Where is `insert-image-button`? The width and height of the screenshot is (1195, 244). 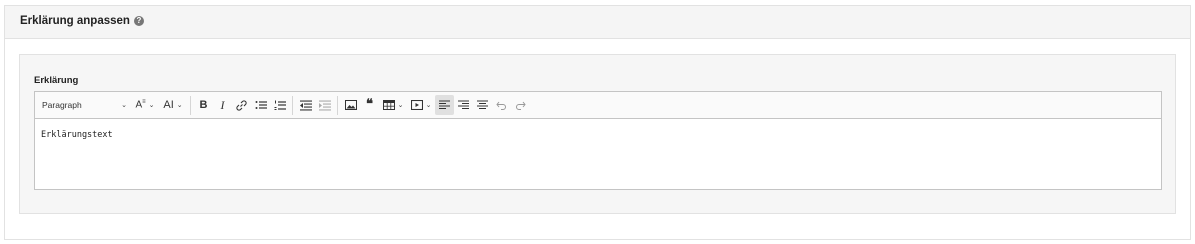 insert-image-button is located at coordinates (350, 105).